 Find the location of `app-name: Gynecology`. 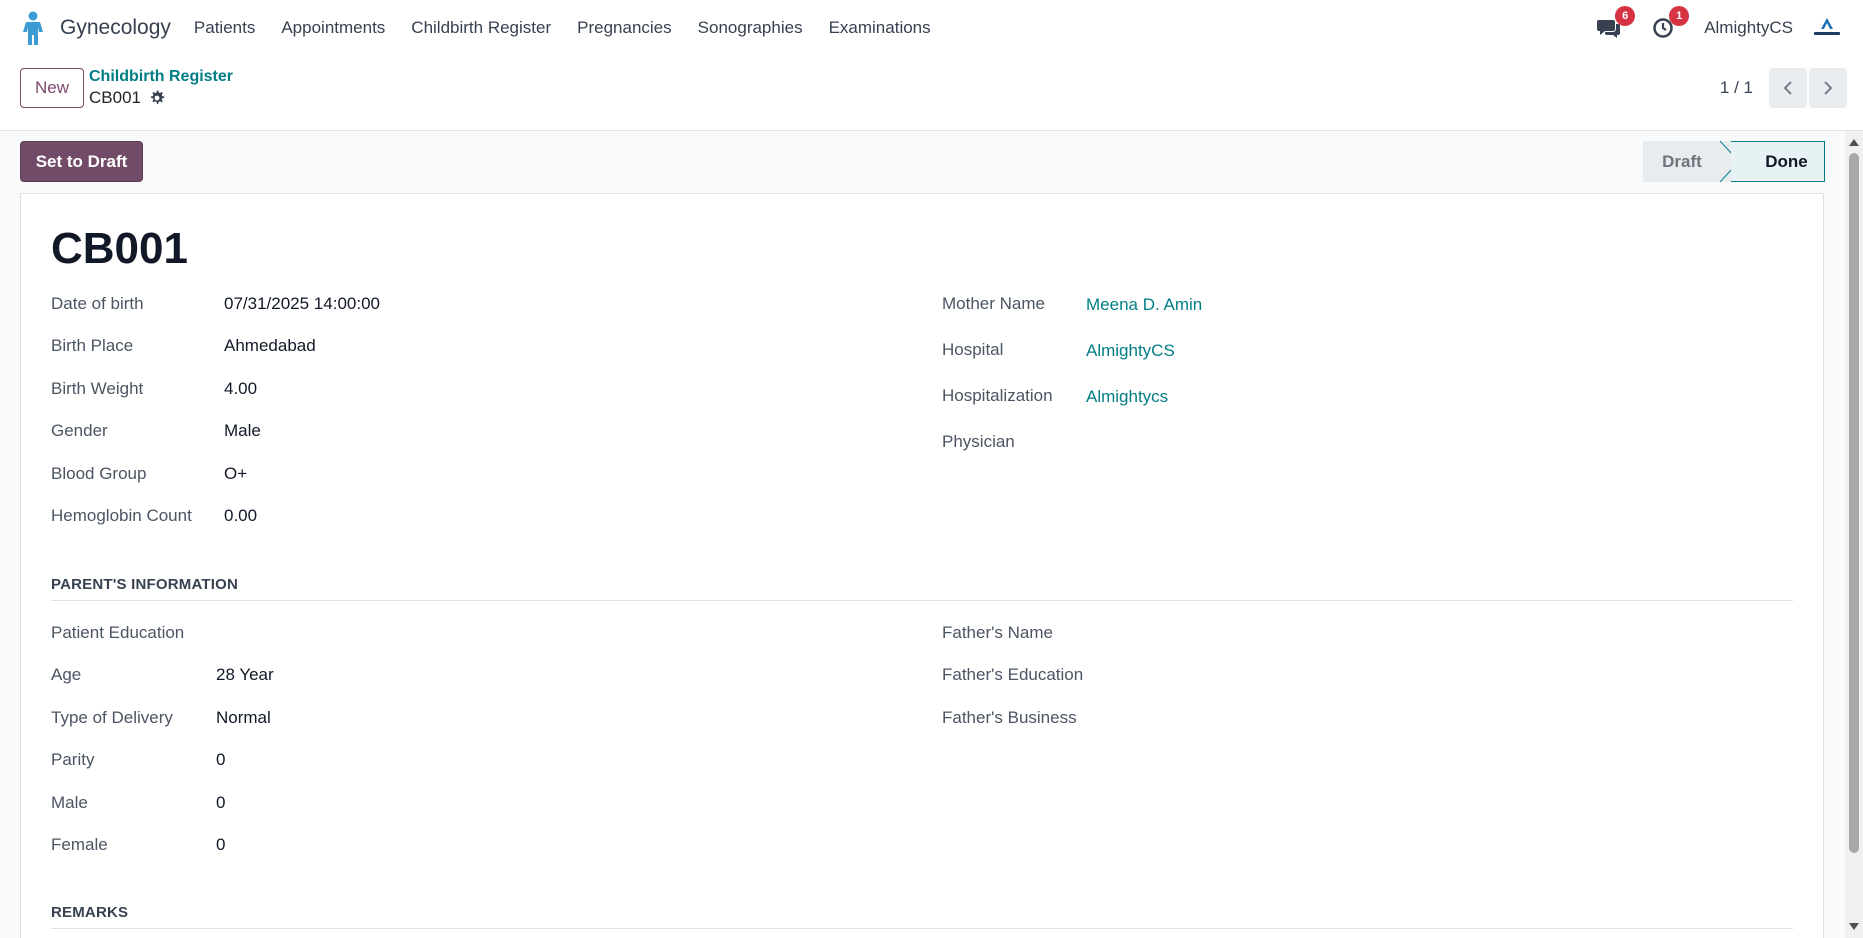

app-name: Gynecology is located at coordinates (115, 27).